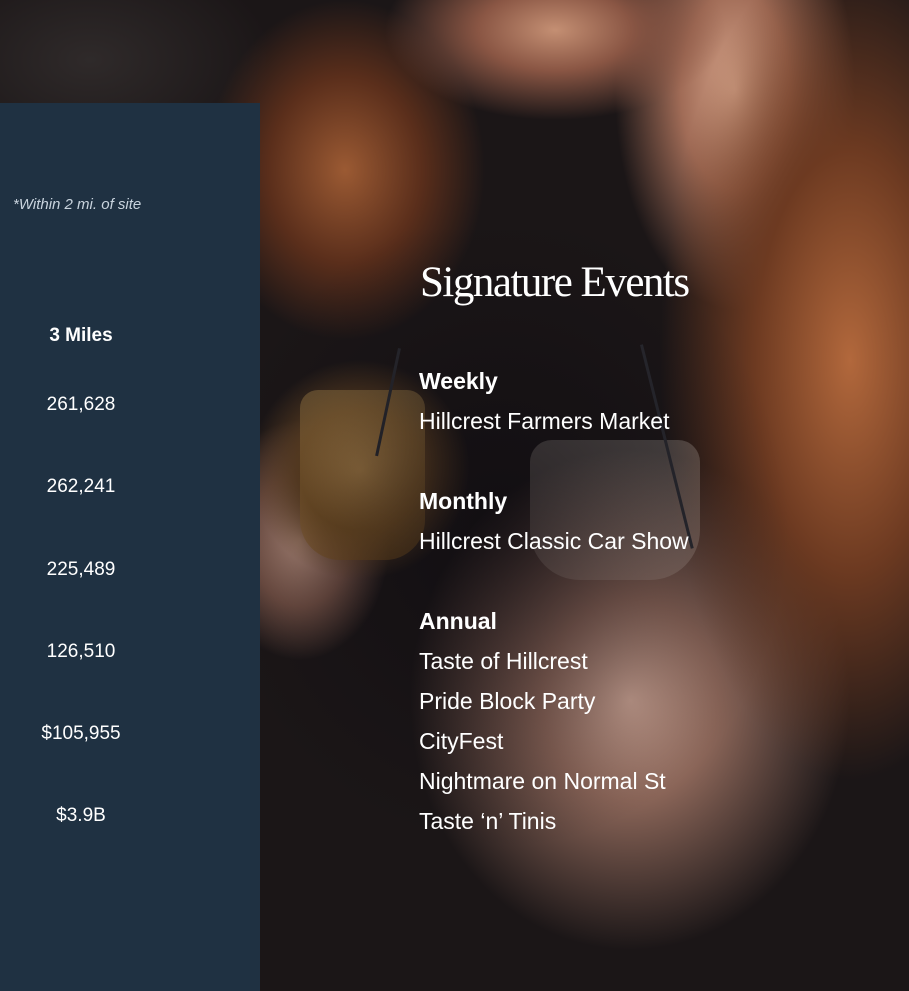 The image size is (909, 991). Describe the element at coordinates (554, 521) in the screenshot. I see `events-group-monthly: Monthly Hillcrest Classic Car Show` at that location.